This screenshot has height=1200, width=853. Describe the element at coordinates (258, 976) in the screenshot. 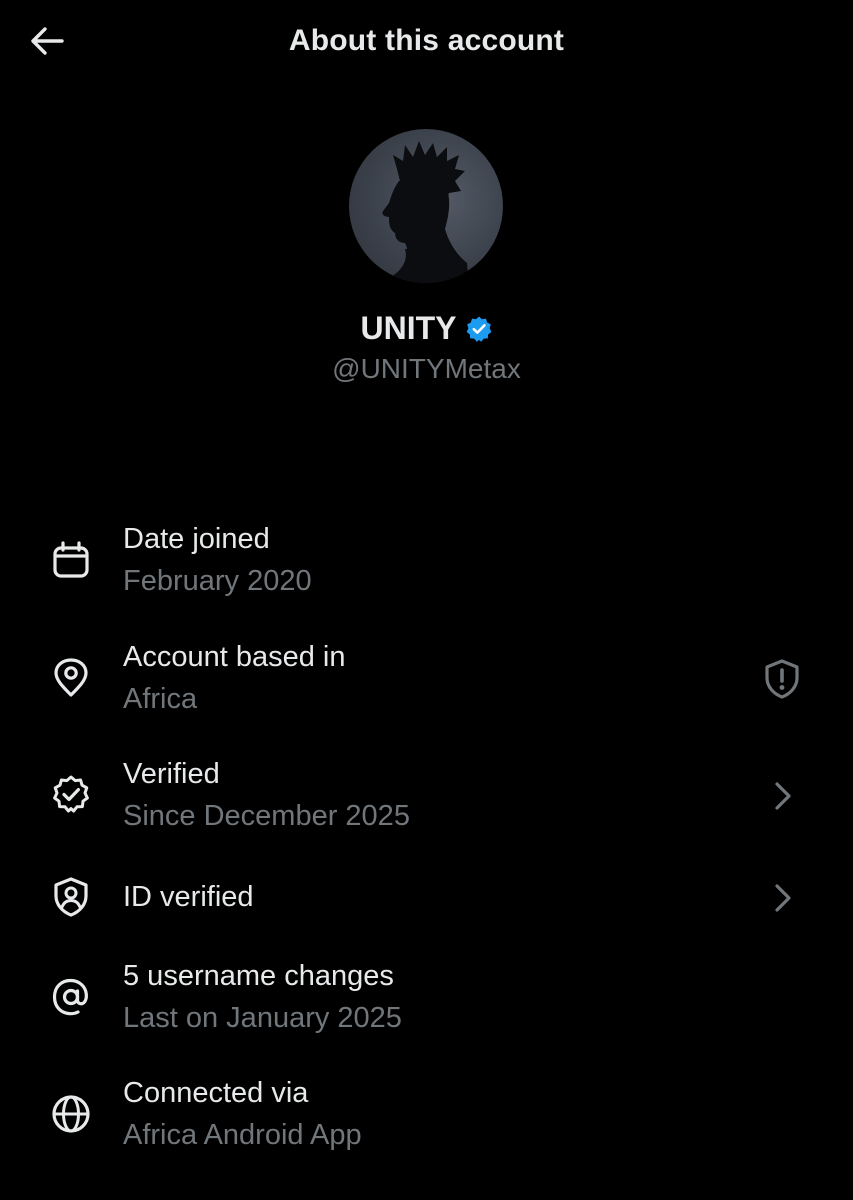

I see `row-title: 5 username changes` at that location.